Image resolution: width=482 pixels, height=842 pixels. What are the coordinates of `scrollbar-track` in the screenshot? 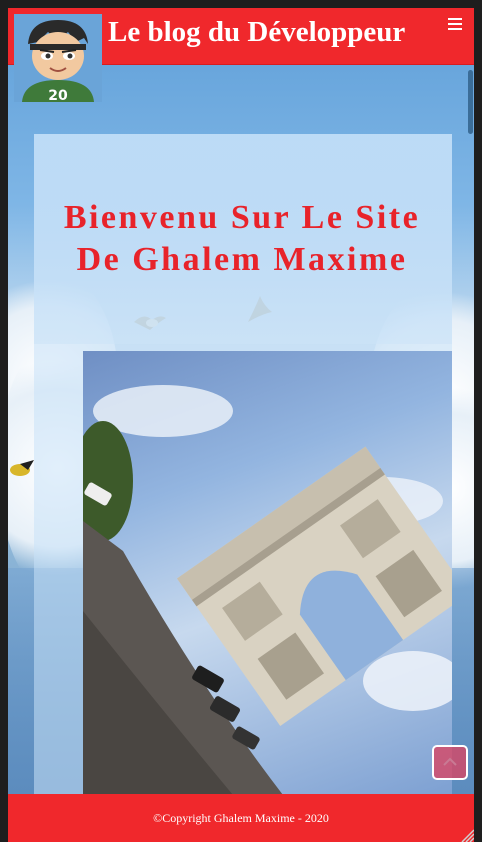 It's located at (470, 429).